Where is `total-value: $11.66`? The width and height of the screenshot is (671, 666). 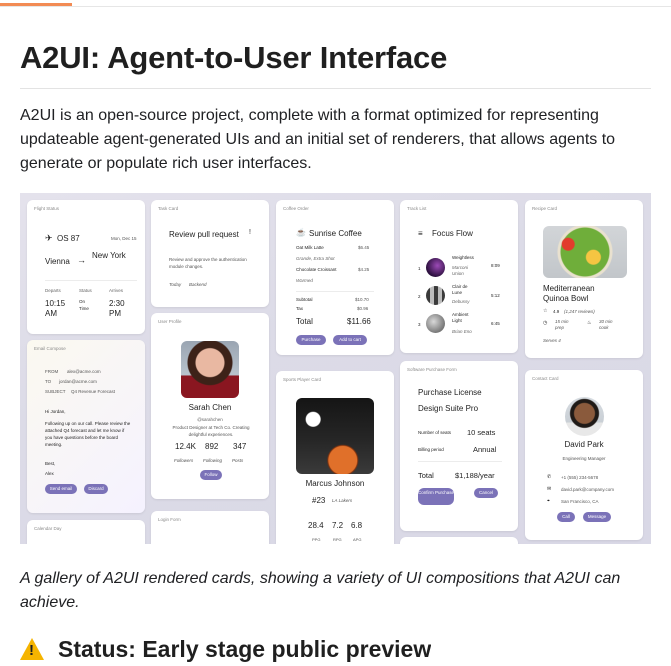 total-value: $11.66 is located at coordinates (359, 321).